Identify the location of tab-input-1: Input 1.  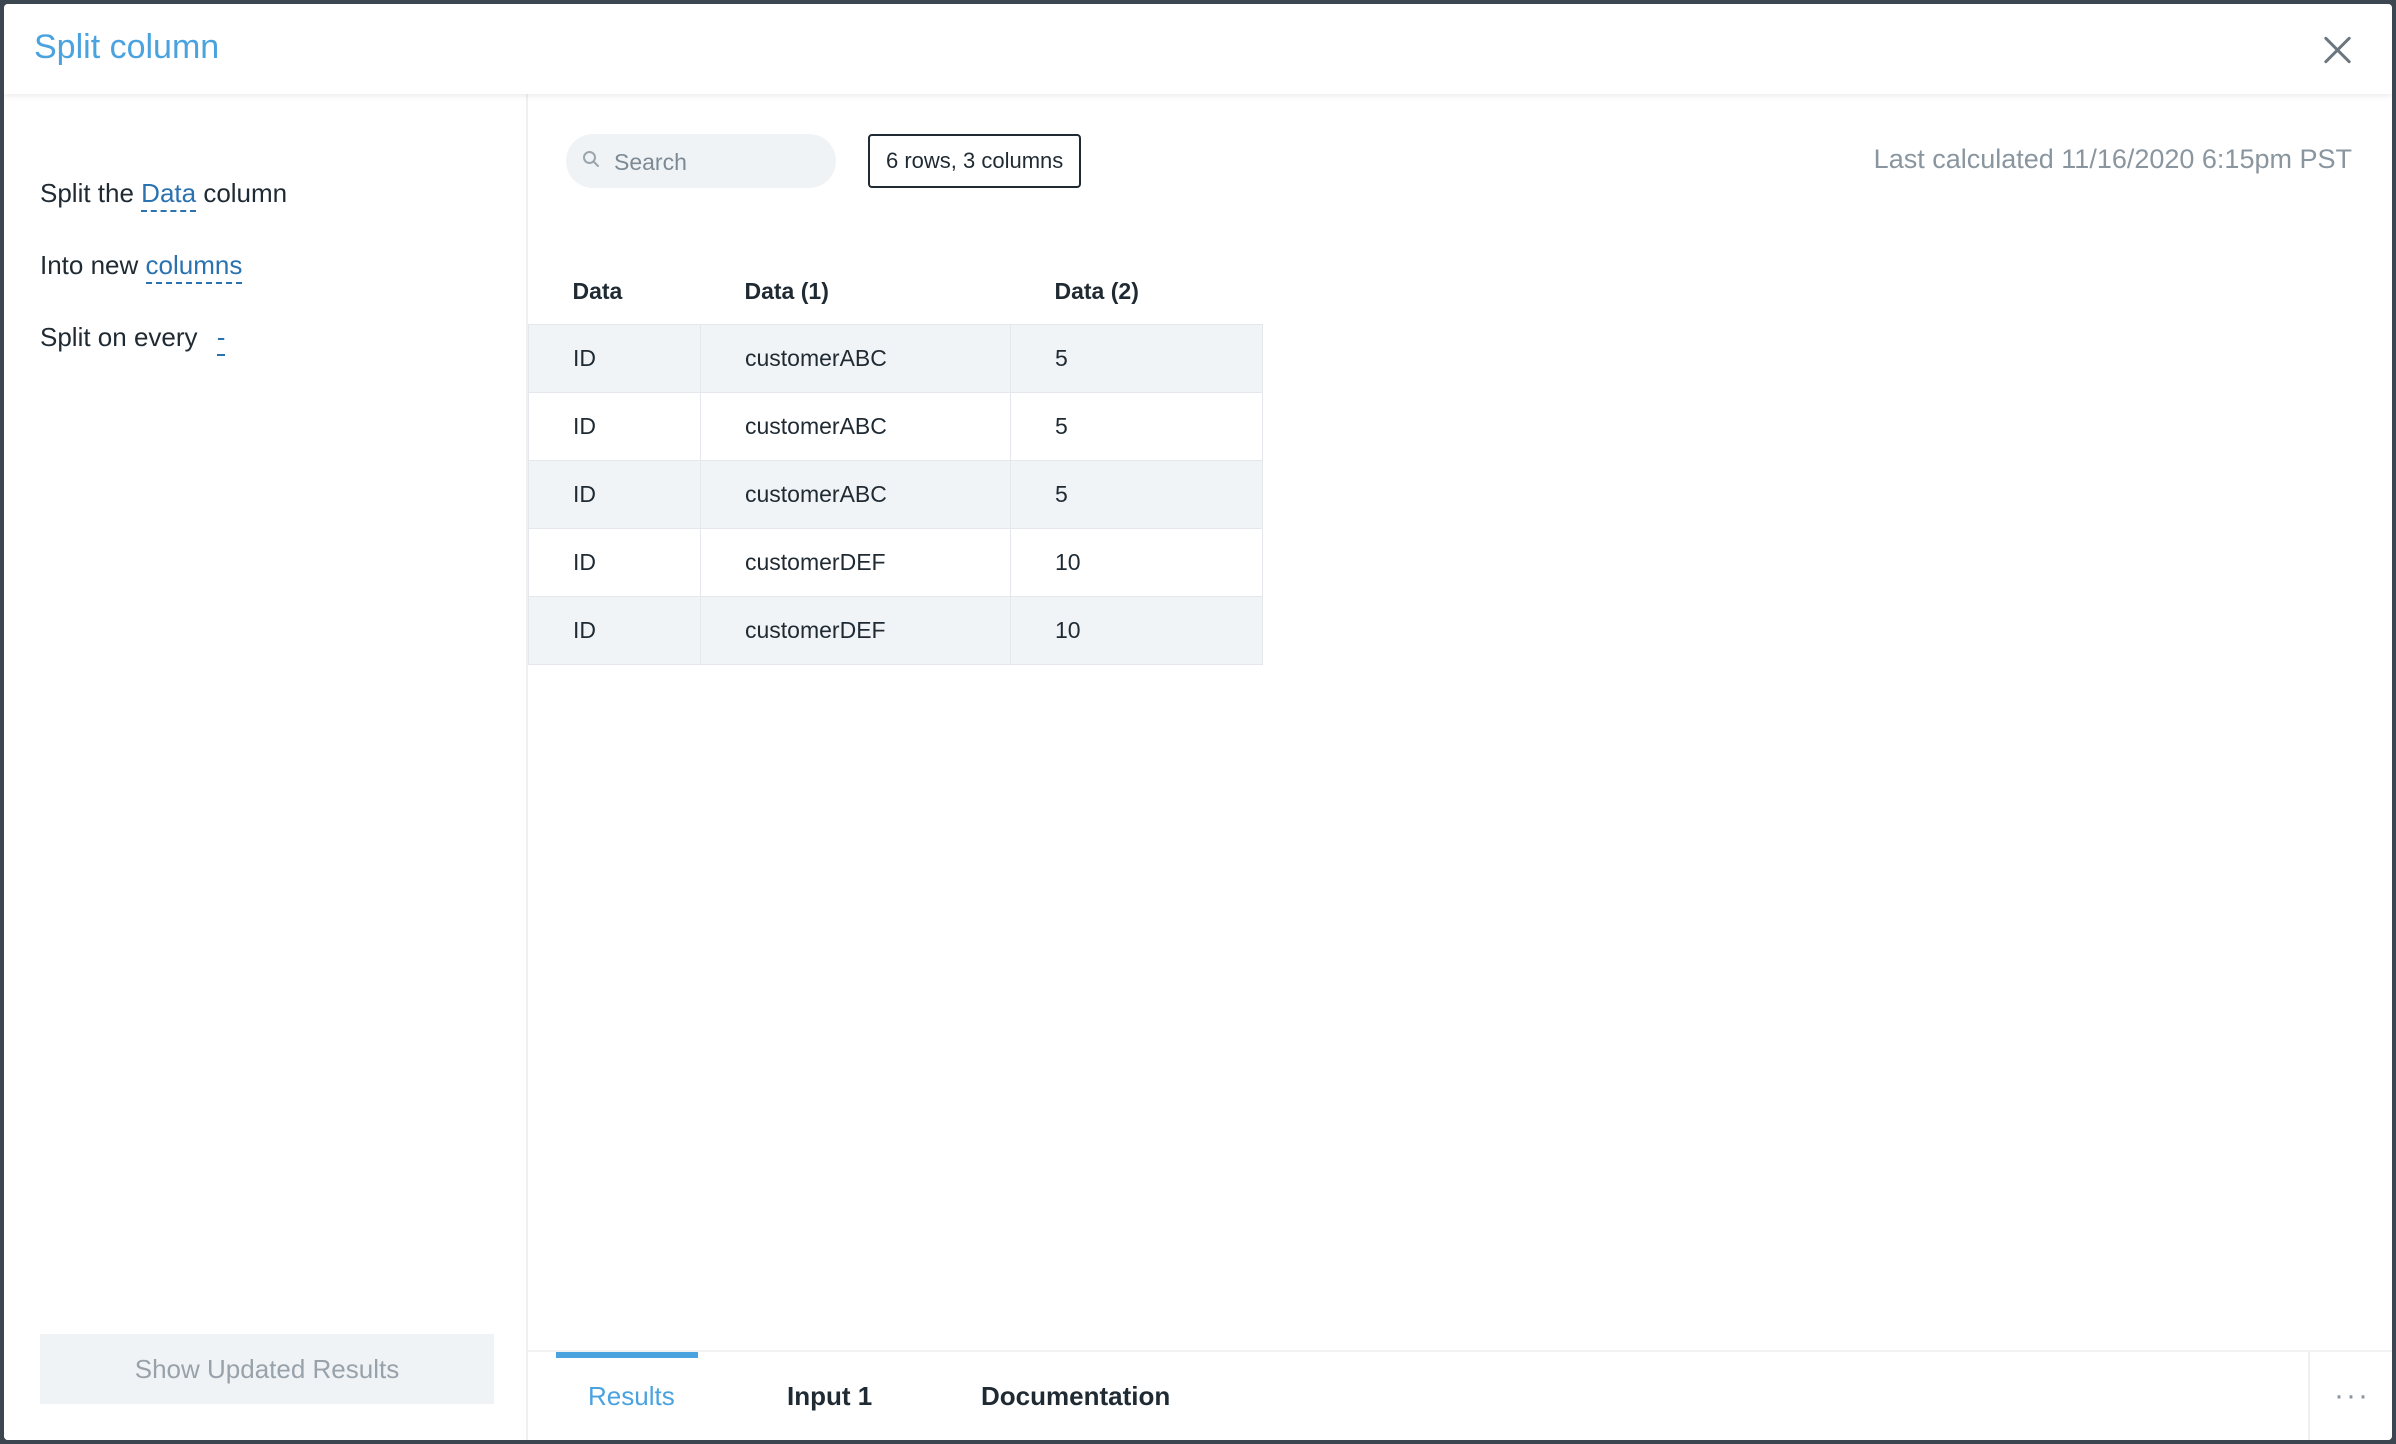
(829, 1396).